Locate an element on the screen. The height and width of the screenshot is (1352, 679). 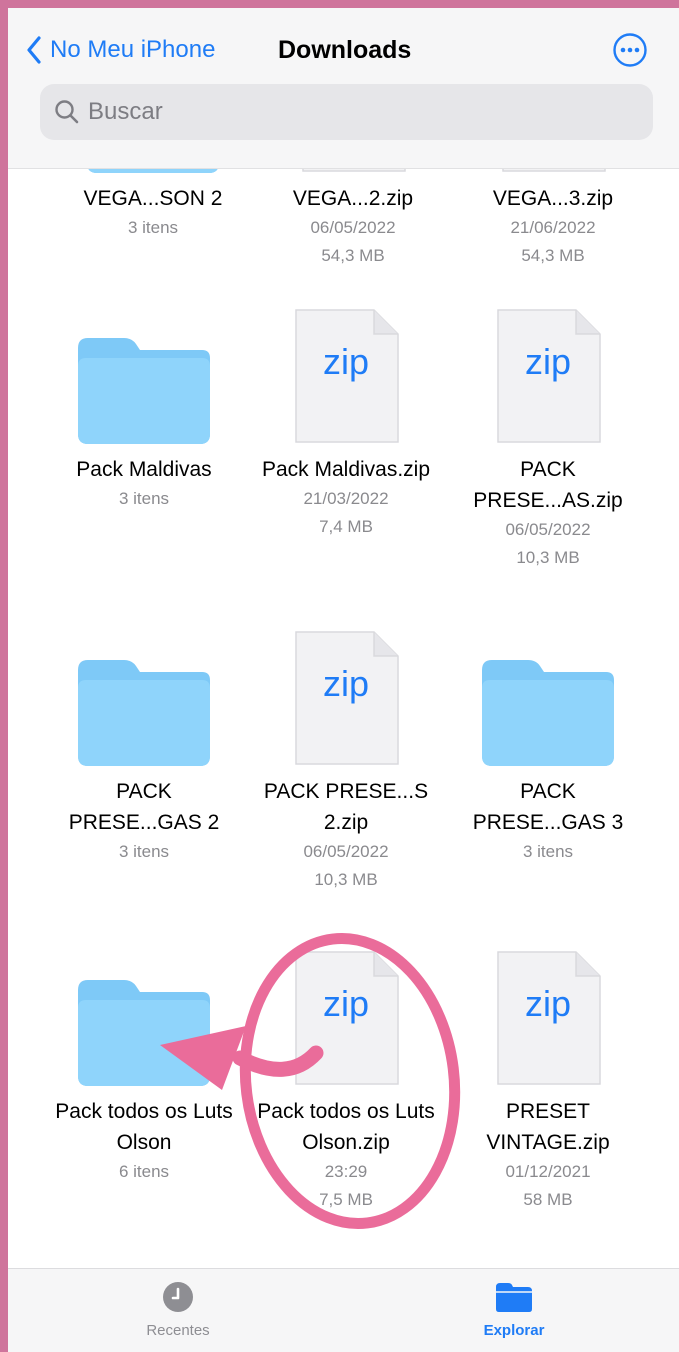
item-name: VEGA...3.zip is located at coordinates (553, 198).